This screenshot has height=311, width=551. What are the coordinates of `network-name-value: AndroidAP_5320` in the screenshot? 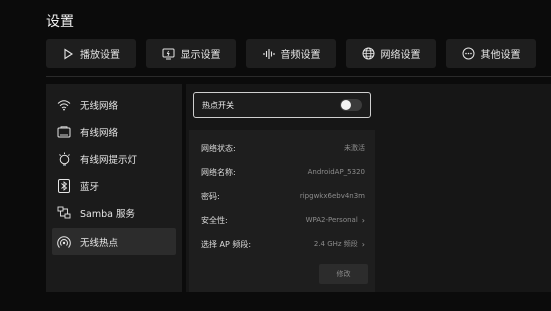 It's located at (336, 172).